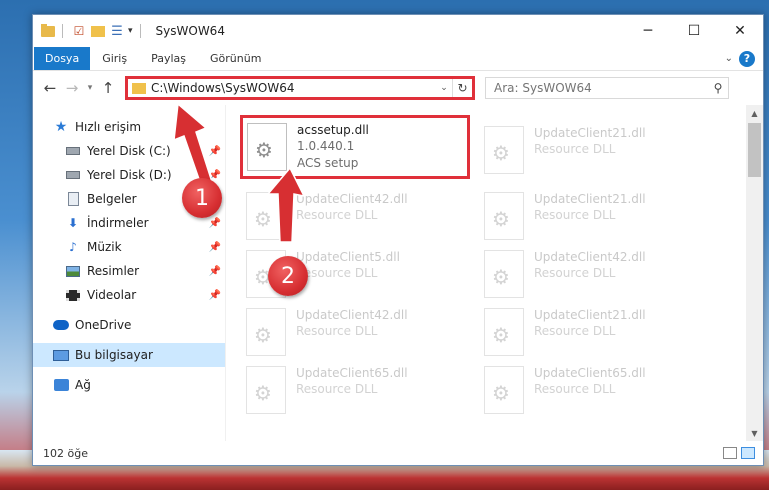 This screenshot has width=769, height=490. I want to click on back-button: ←, so click(50, 88).